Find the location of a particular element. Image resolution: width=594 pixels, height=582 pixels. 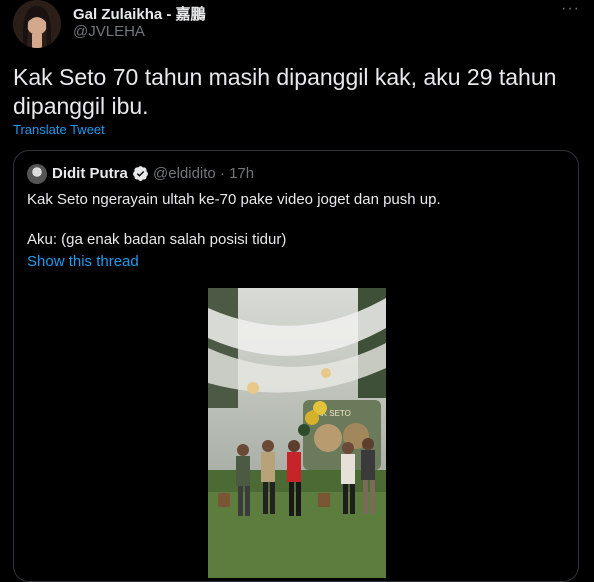

verified-badge-icon is located at coordinates (140, 173).